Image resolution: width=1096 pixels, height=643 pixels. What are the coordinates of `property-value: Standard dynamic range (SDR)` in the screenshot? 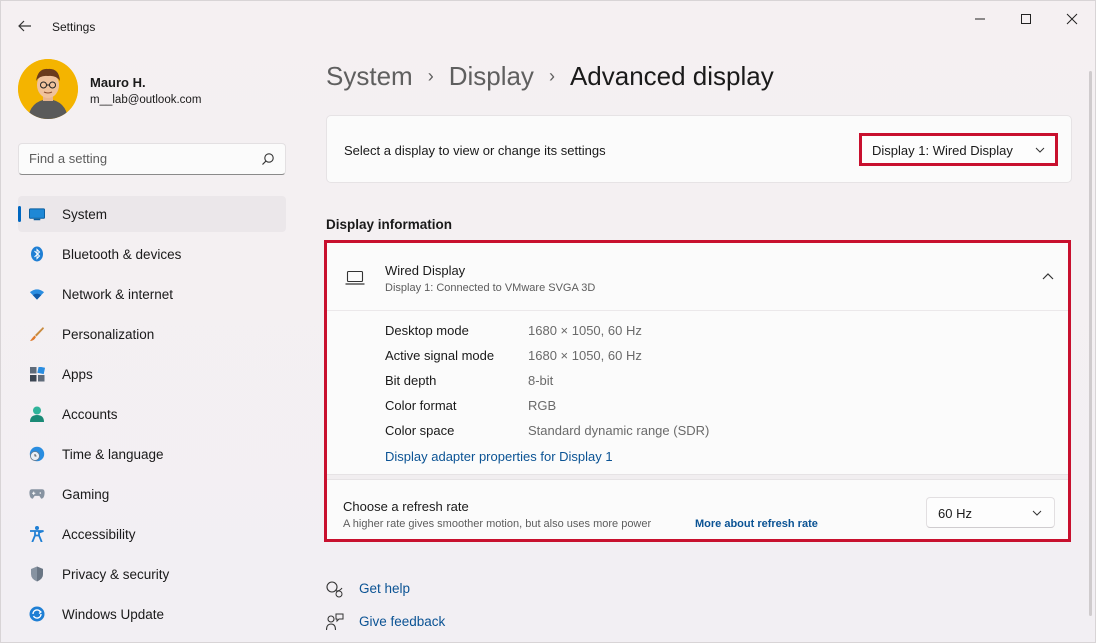 It's located at (618, 430).